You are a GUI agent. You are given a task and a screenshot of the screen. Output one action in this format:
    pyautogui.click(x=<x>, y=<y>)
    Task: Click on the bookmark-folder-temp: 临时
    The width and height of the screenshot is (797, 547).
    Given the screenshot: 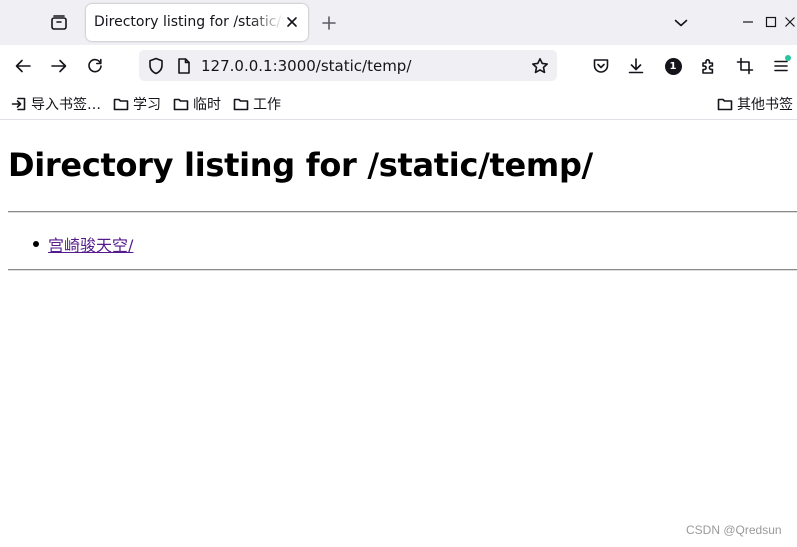 What is the action you would take?
    pyautogui.click(x=197, y=104)
    